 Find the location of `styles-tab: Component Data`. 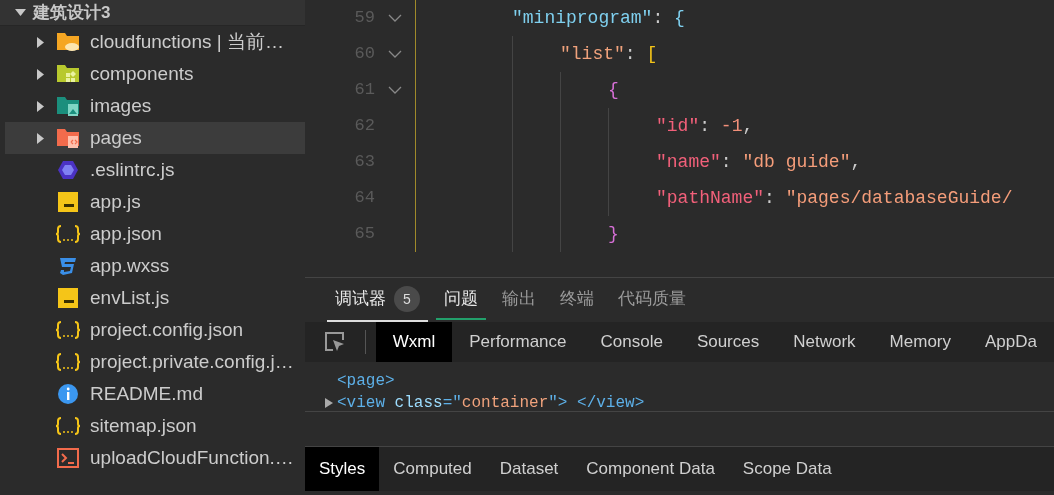

styles-tab: Component Data is located at coordinates (650, 469).